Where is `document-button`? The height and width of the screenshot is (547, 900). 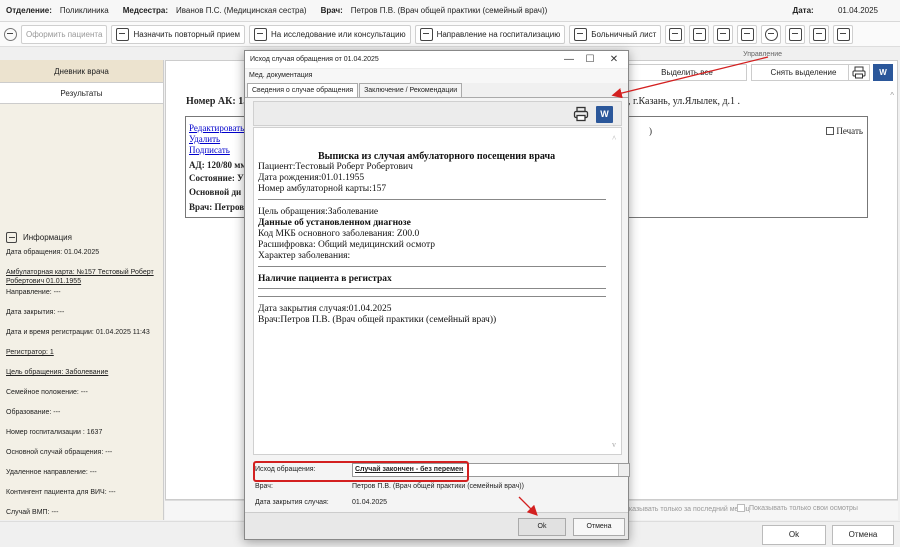 document-button is located at coordinates (699, 34).